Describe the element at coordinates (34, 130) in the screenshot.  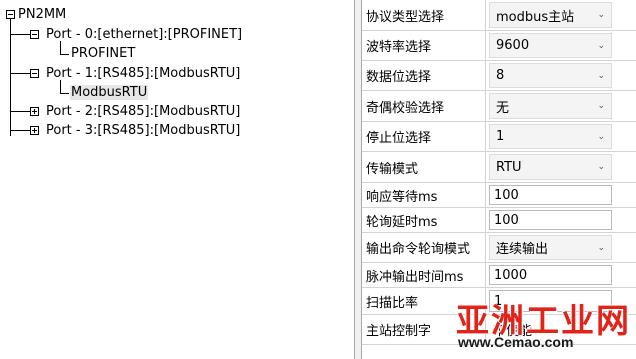
I see `expand-port3-icon` at that location.